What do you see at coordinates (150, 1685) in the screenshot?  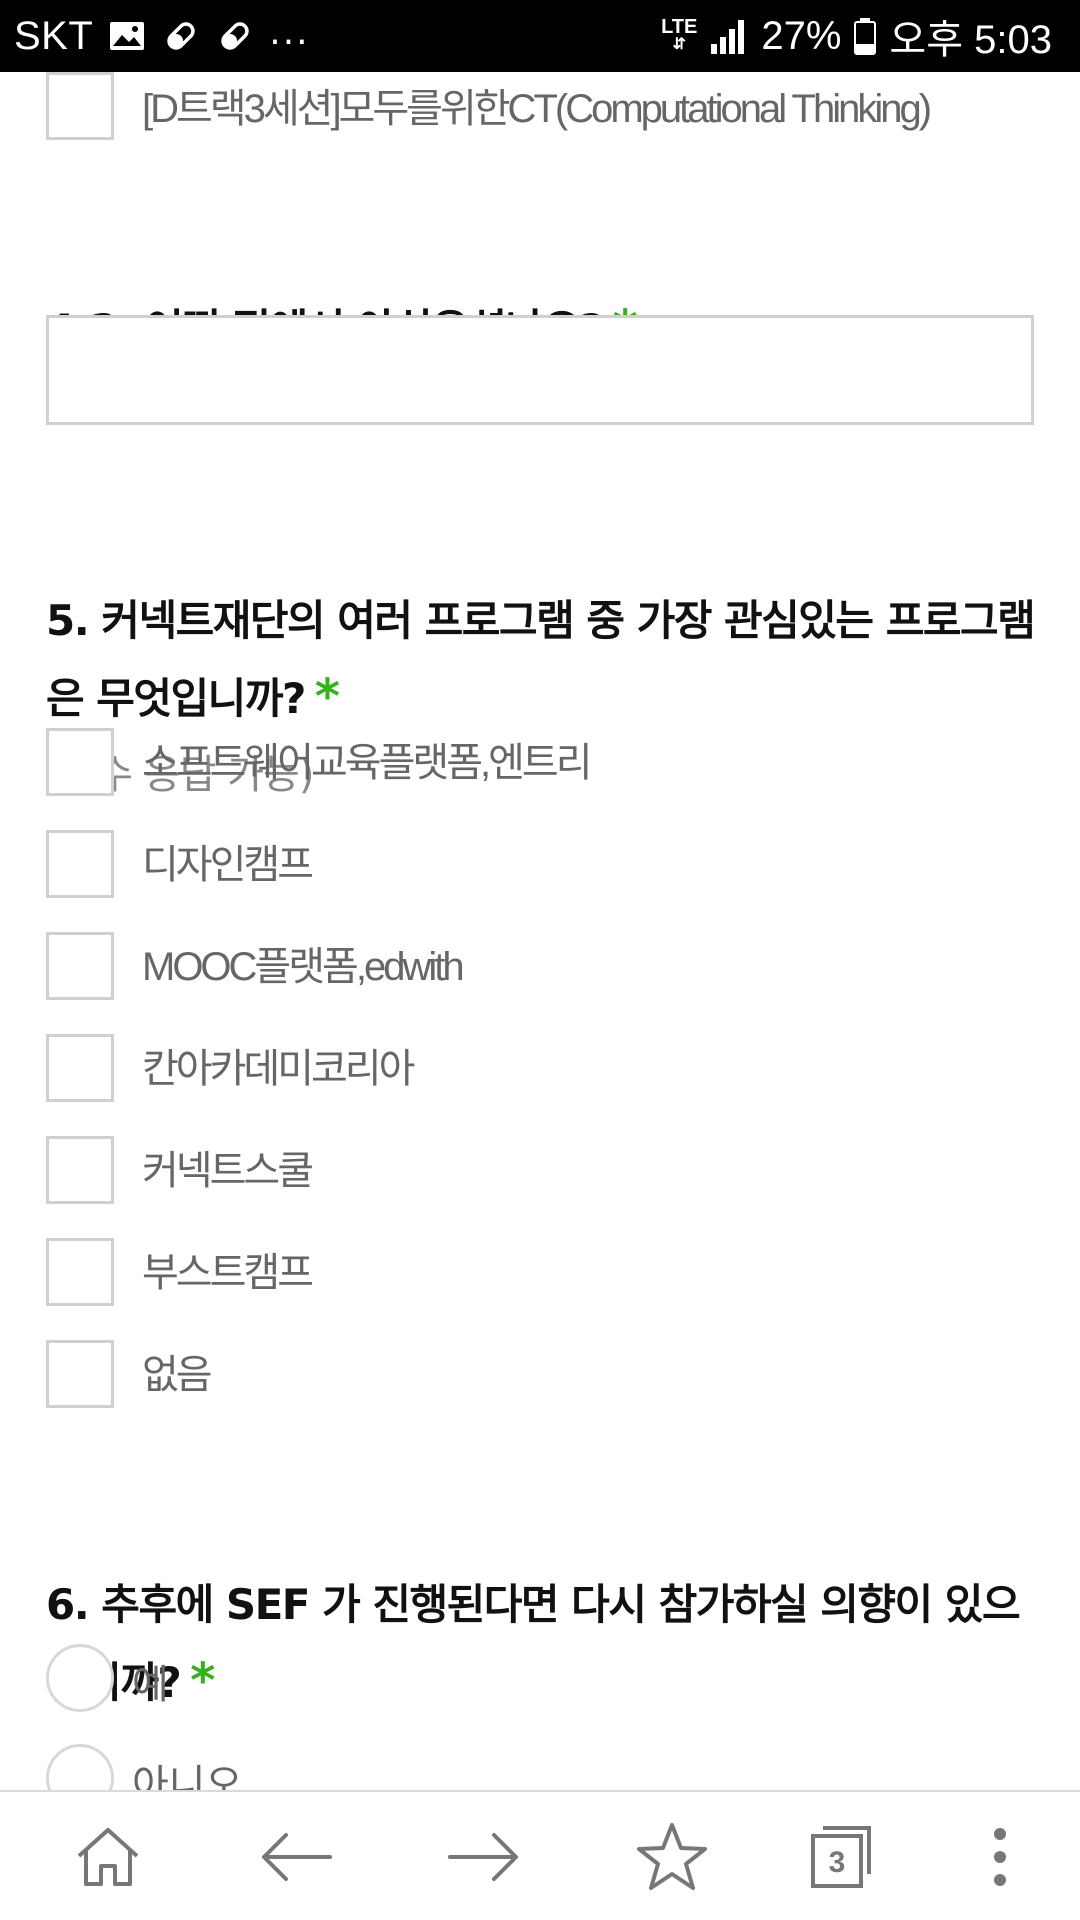 I see `radio-label: 예` at bounding box center [150, 1685].